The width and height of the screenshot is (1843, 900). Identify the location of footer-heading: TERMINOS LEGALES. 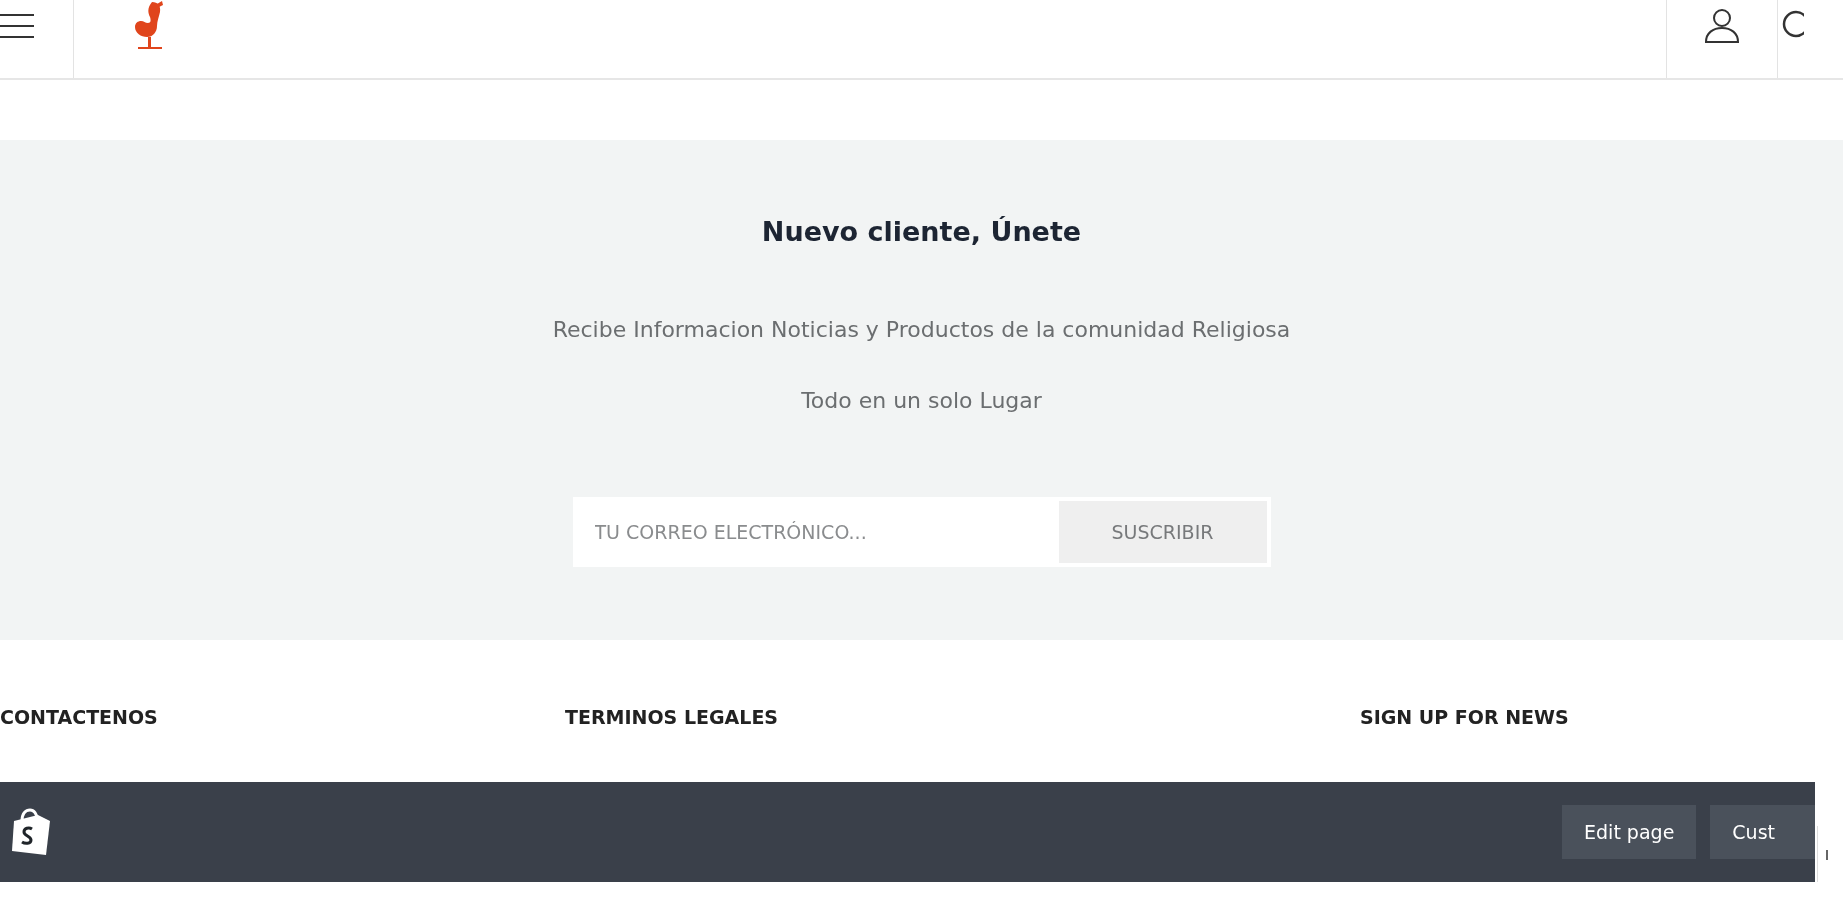
(672, 717).